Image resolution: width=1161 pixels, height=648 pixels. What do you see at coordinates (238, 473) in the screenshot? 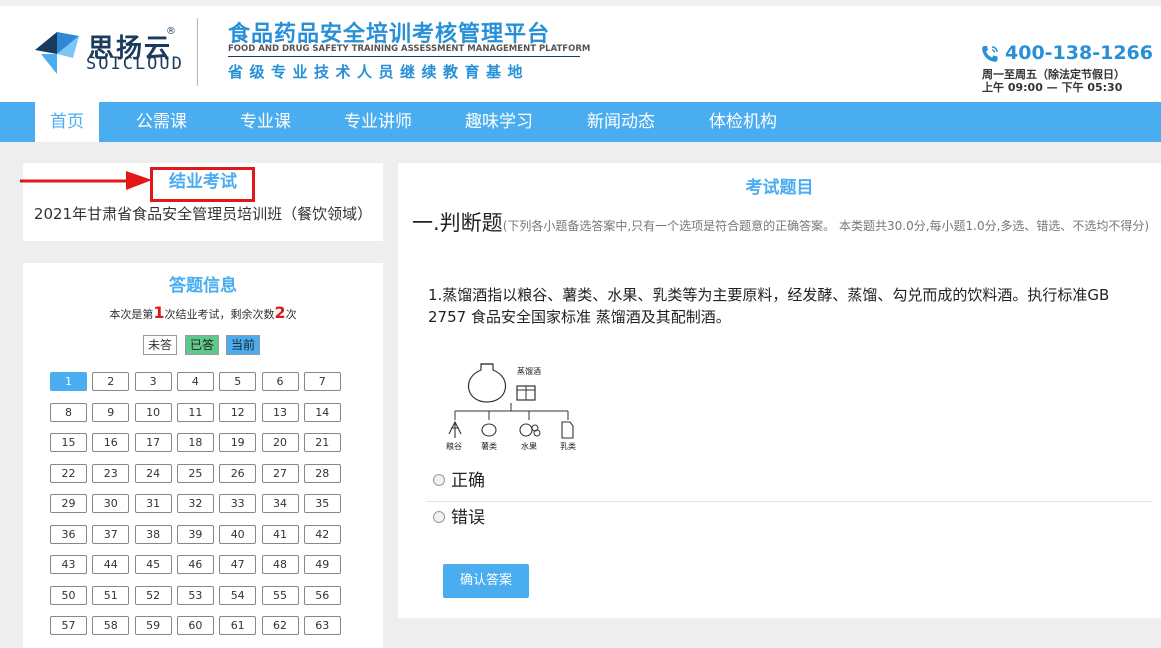
I see `question-number-button: 26` at bounding box center [238, 473].